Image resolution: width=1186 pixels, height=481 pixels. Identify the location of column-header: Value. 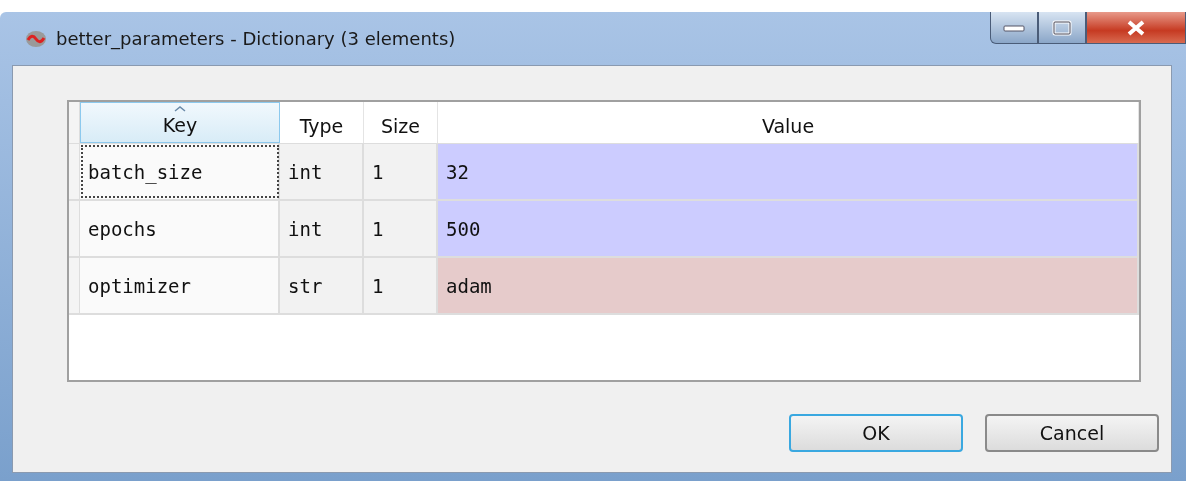
(788, 122).